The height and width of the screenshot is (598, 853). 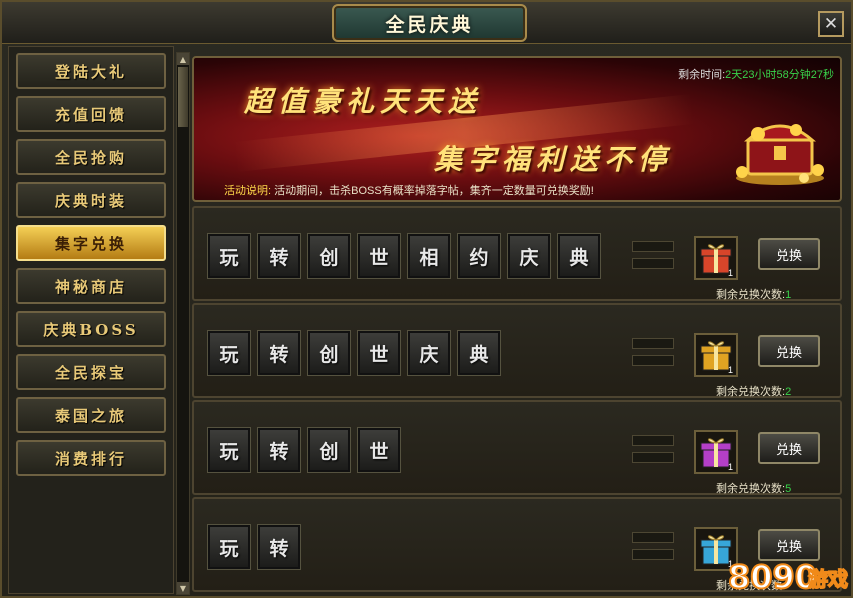 I want to click on sidebar-item-6: 庆典BOSS, so click(x=91, y=329).